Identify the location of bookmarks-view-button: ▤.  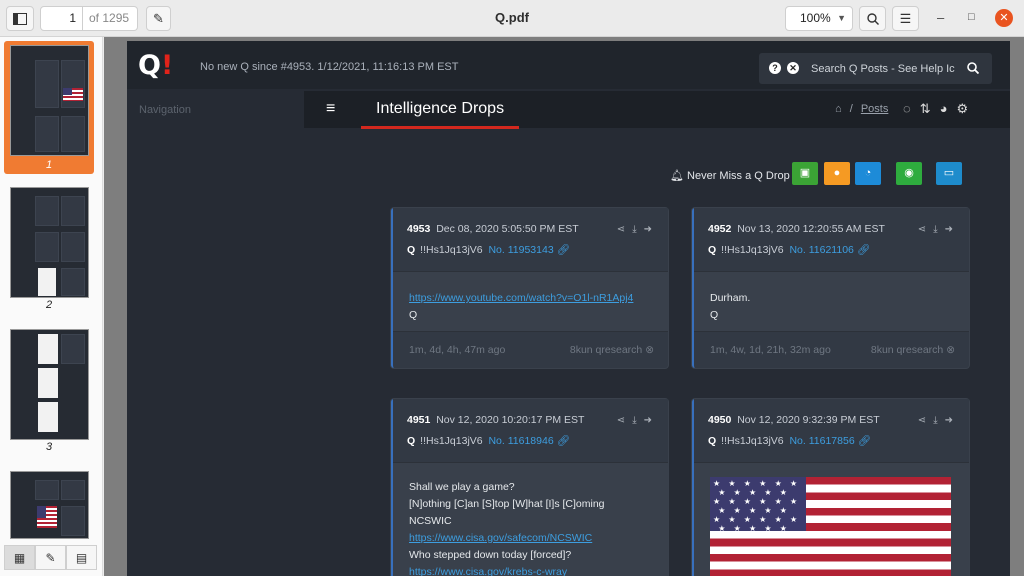
(81, 557).